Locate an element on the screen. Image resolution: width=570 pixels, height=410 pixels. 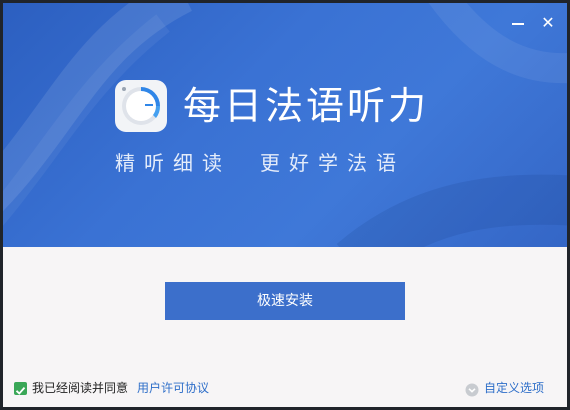
custom-options-link: 自定义选项 is located at coordinates (514, 388).